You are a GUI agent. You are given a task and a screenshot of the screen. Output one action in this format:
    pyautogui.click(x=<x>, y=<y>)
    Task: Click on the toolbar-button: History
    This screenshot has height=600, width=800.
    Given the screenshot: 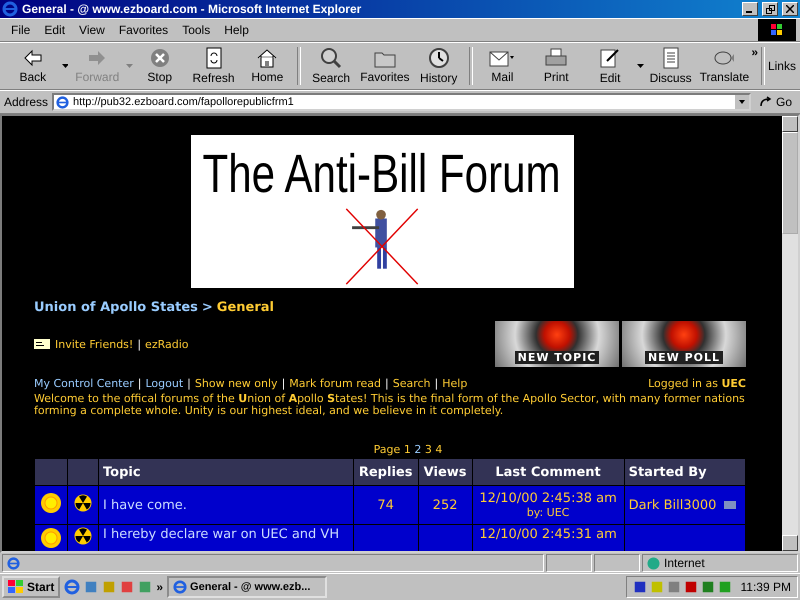 What is the action you would take?
    pyautogui.click(x=439, y=66)
    